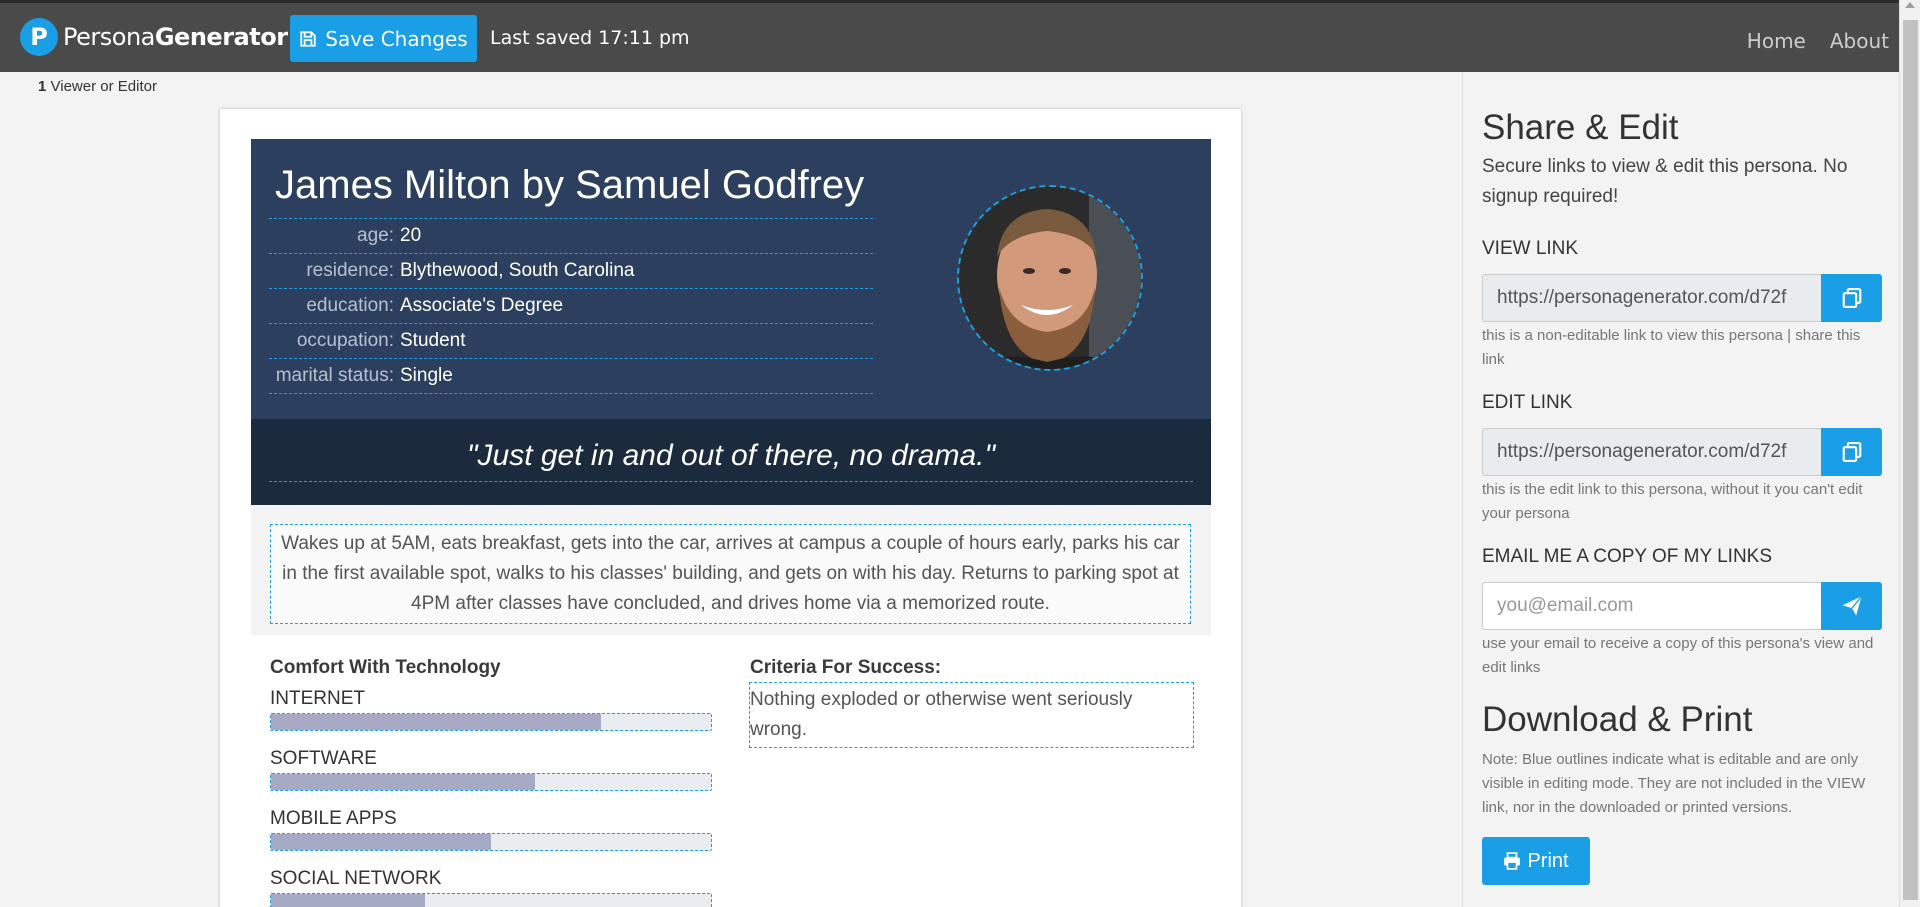  Describe the element at coordinates (571, 236) in the screenshot. I see `attr-age: age: 20` at that location.